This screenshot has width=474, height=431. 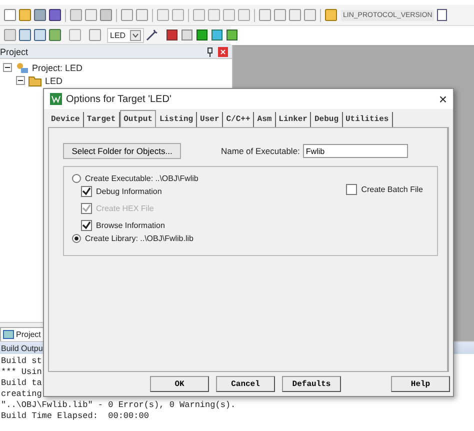 What do you see at coordinates (22, 334) in the screenshot?
I see `project-tab: Project` at bounding box center [22, 334].